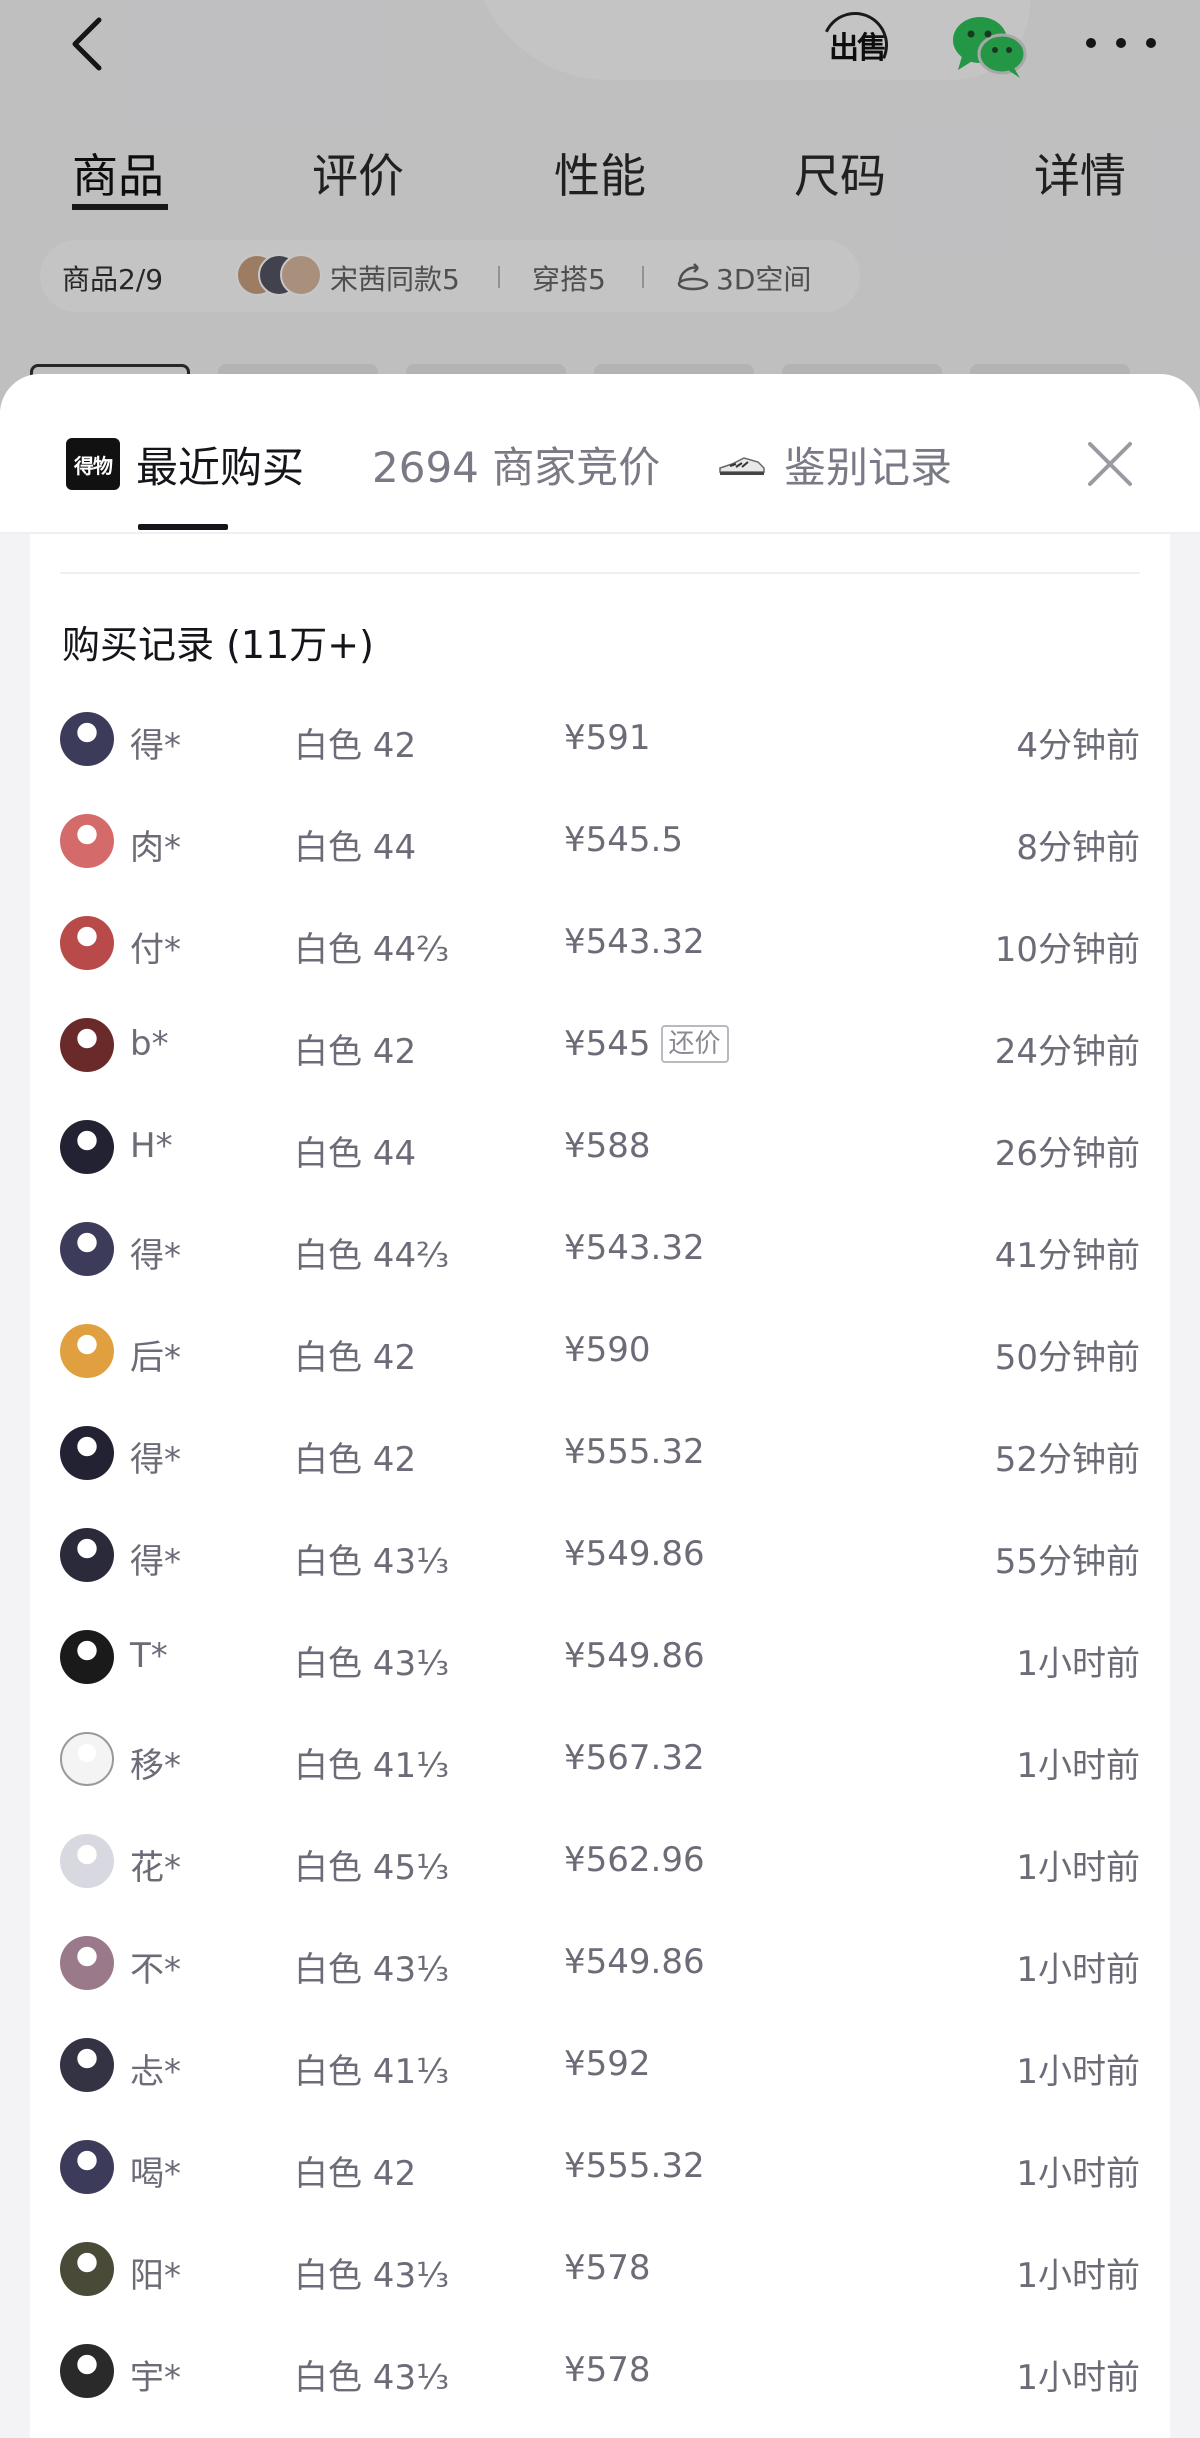  I want to click on purchase-price: ¥591, so click(607, 738).